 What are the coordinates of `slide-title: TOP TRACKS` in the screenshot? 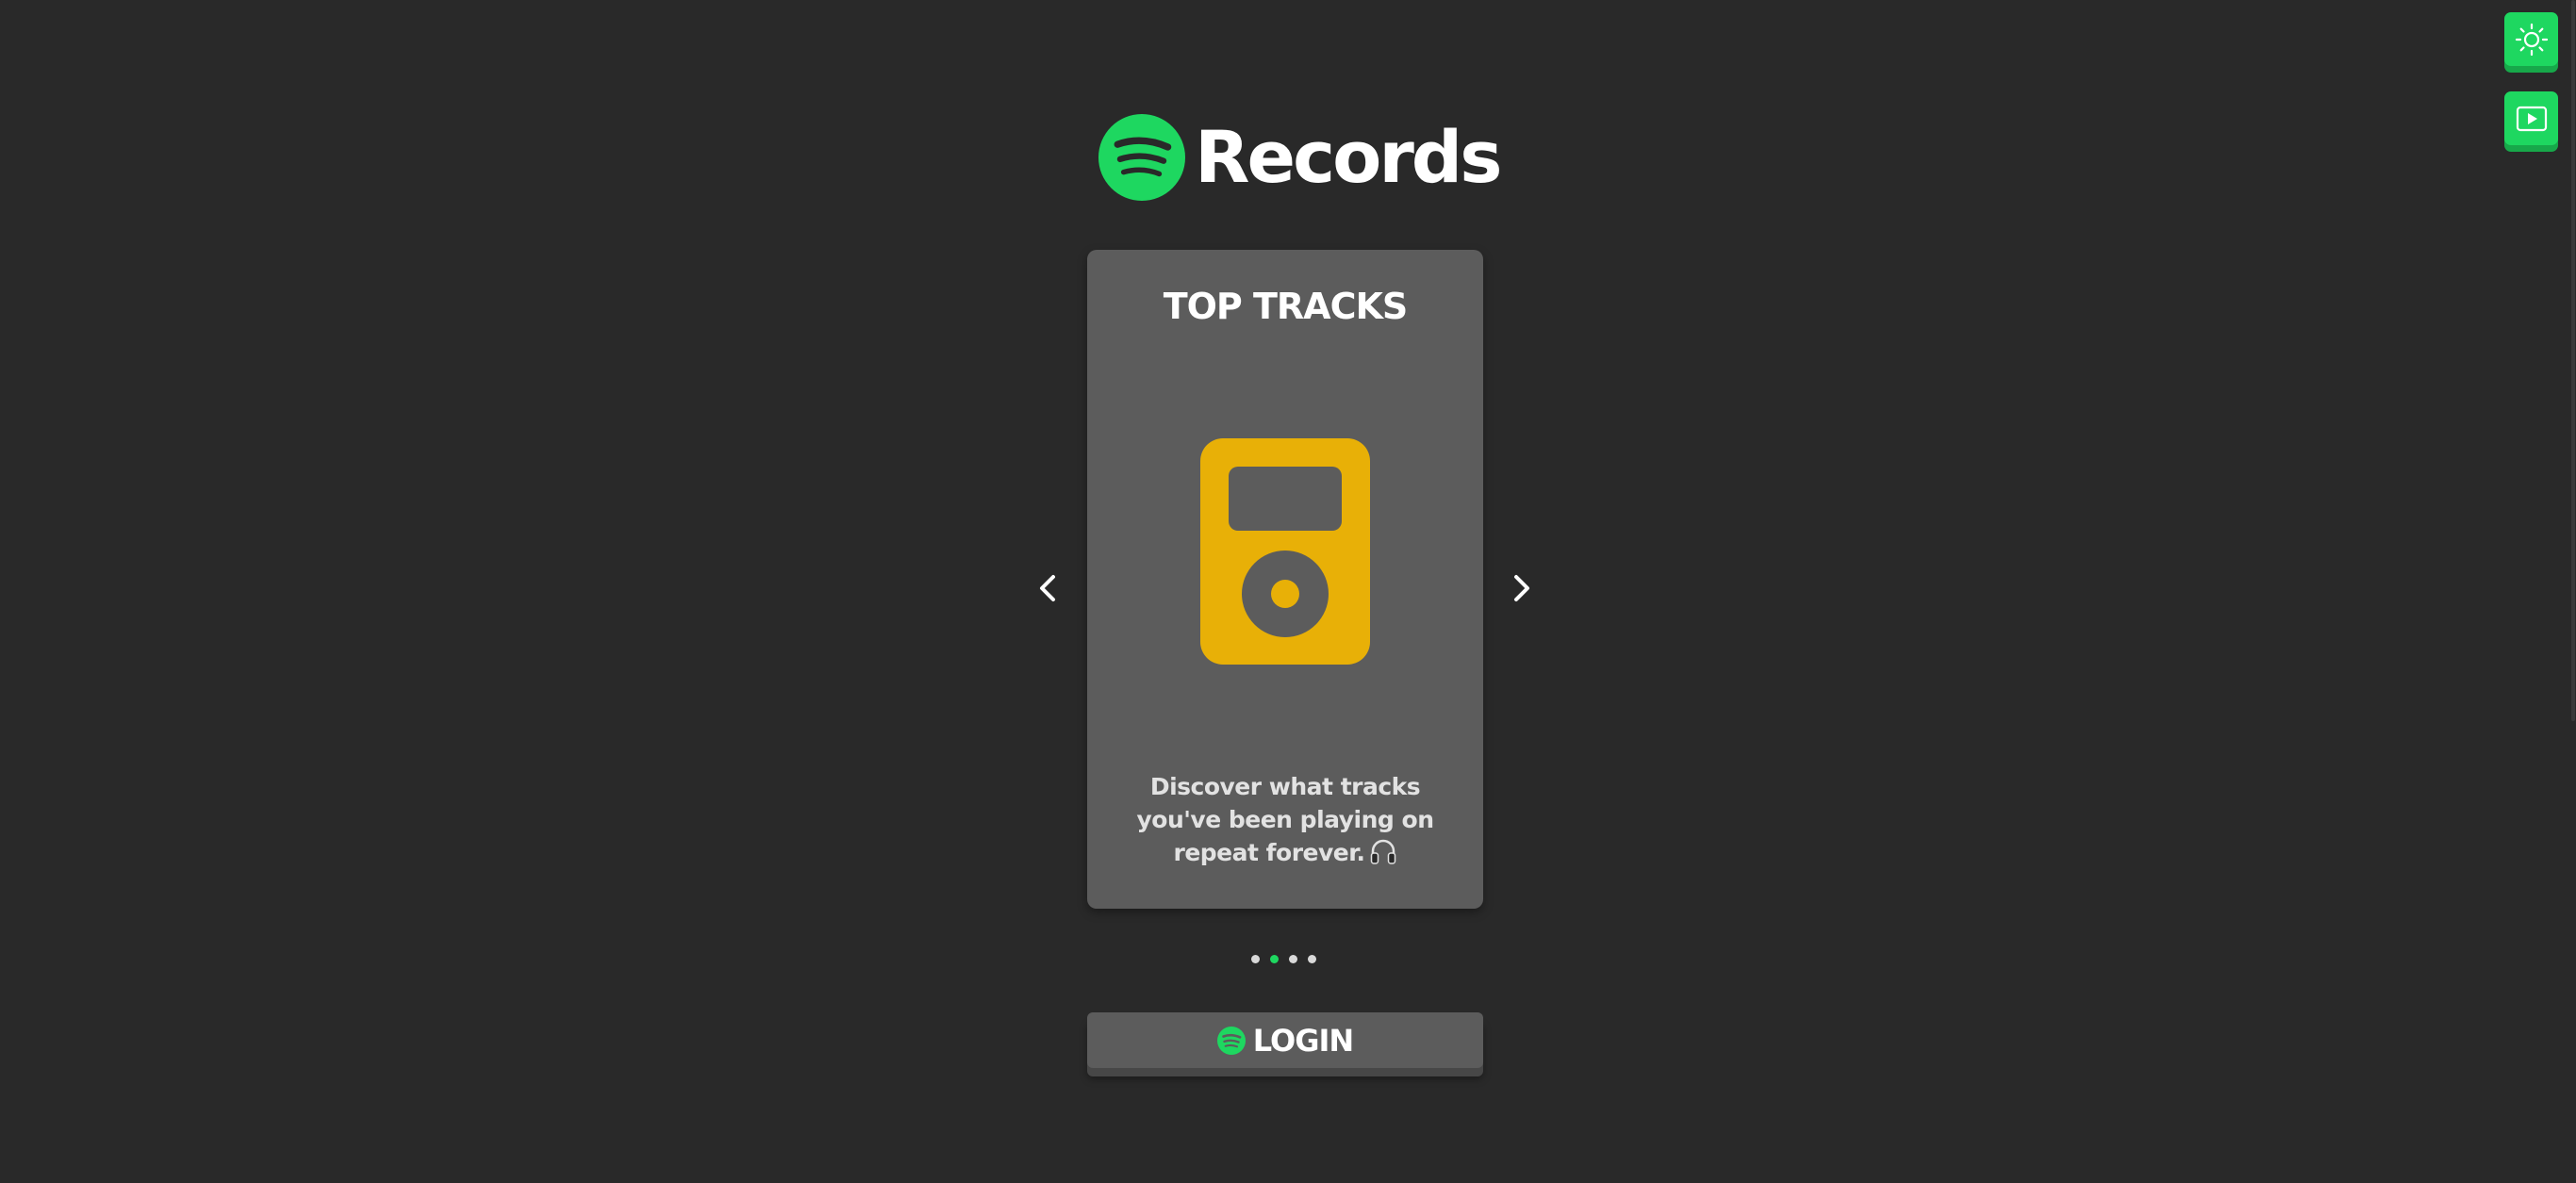 It's located at (1286, 306).